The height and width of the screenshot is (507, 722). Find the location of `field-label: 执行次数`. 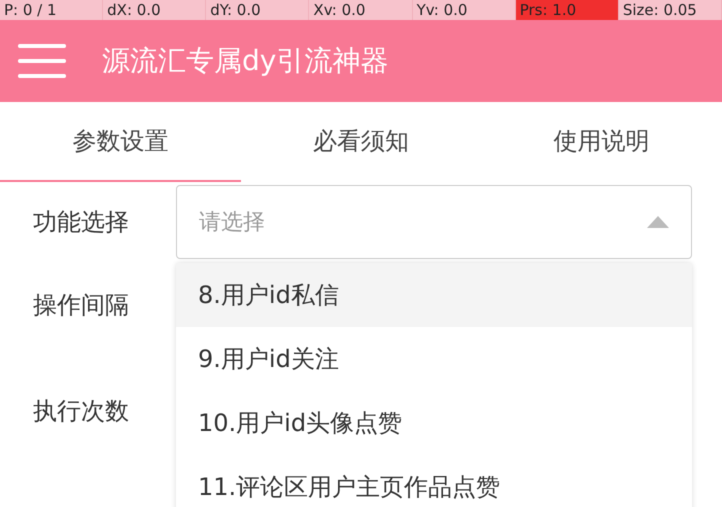

field-label: 执行次数 is located at coordinates (81, 411).